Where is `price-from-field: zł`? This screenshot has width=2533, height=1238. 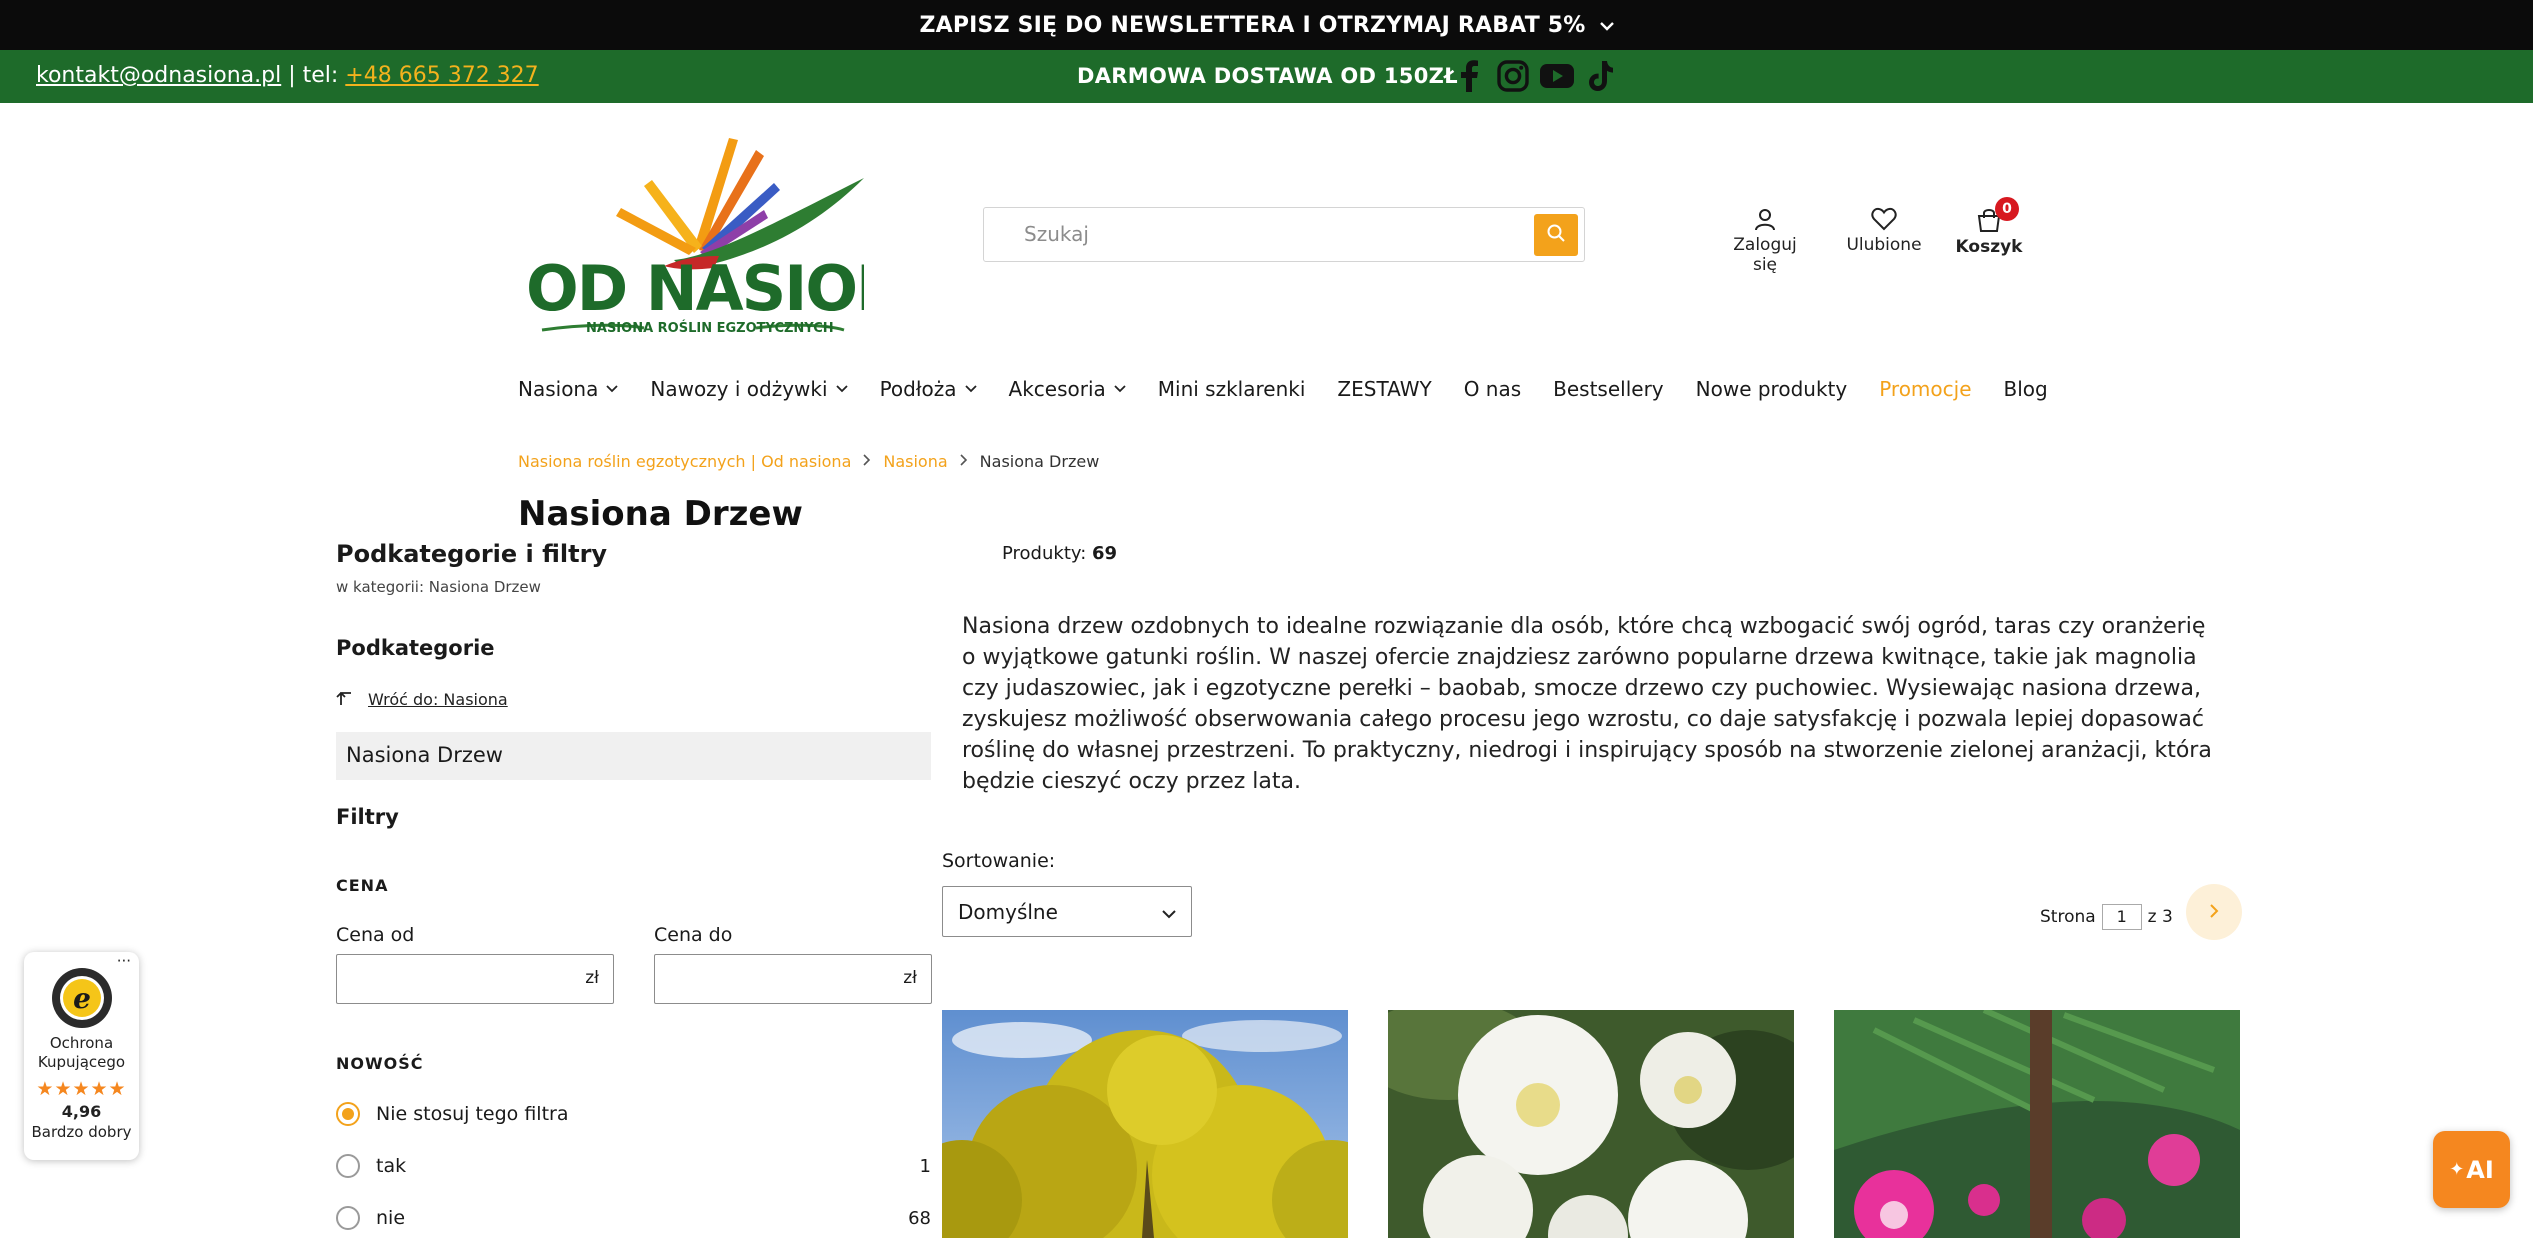
price-from-field: zł is located at coordinates (475, 979).